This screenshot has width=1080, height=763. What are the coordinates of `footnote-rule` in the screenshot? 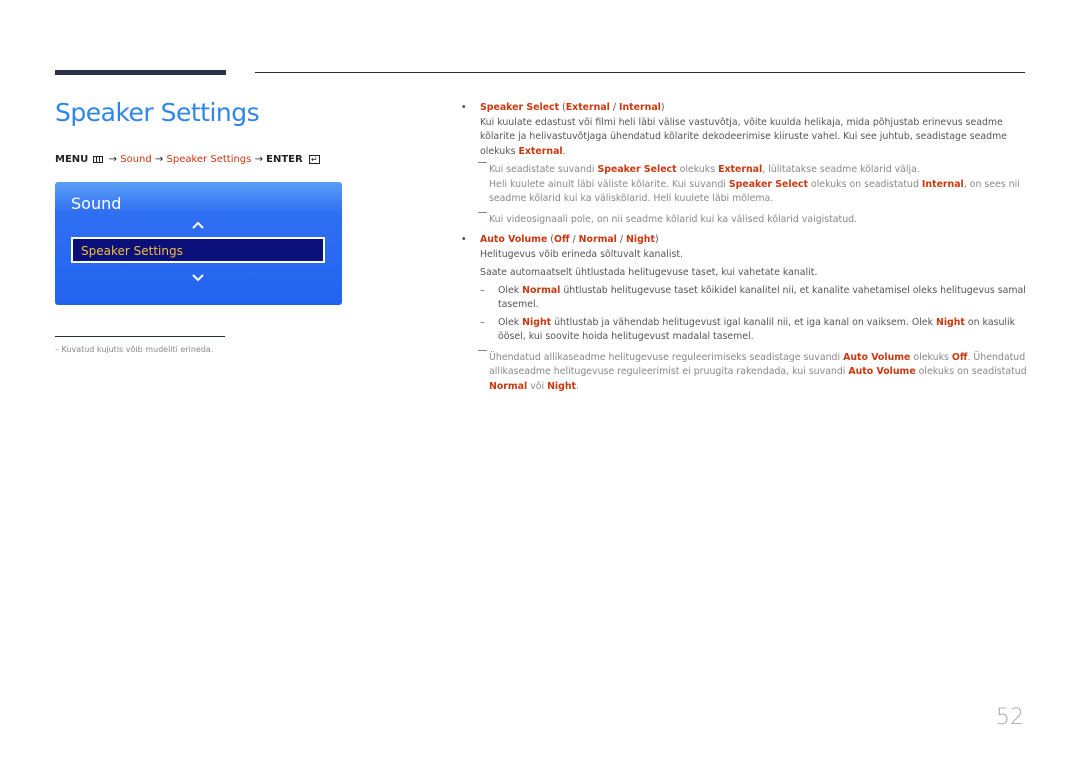 It's located at (140, 336).